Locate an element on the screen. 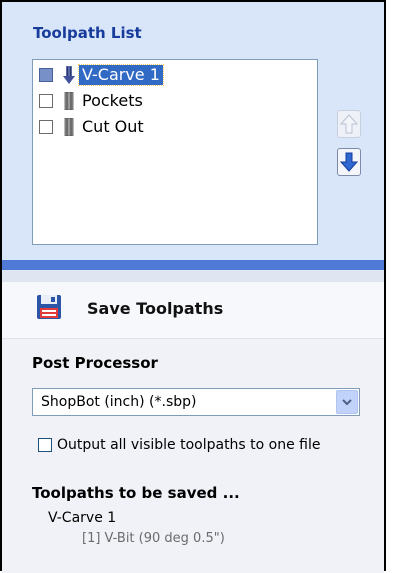 The height and width of the screenshot is (573, 402). toolpath-item-label: Cut Out is located at coordinates (113, 127).